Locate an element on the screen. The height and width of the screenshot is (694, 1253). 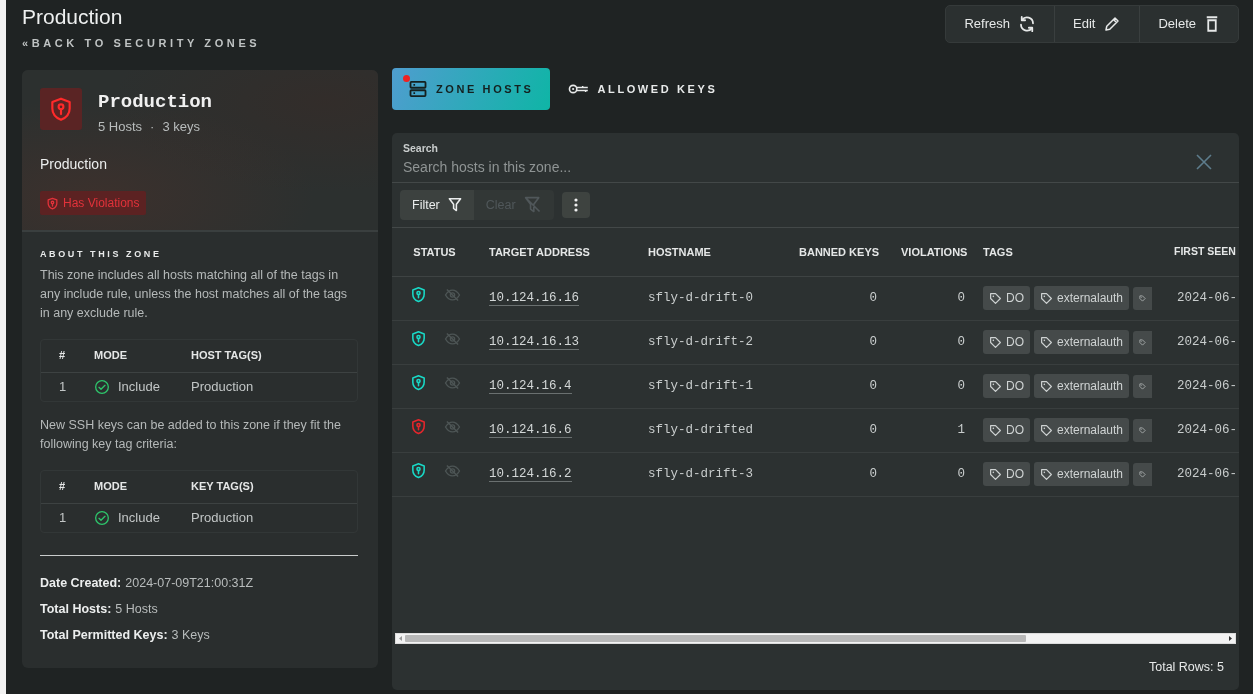
table-cell-text: Production is located at coordinates (222, 386).